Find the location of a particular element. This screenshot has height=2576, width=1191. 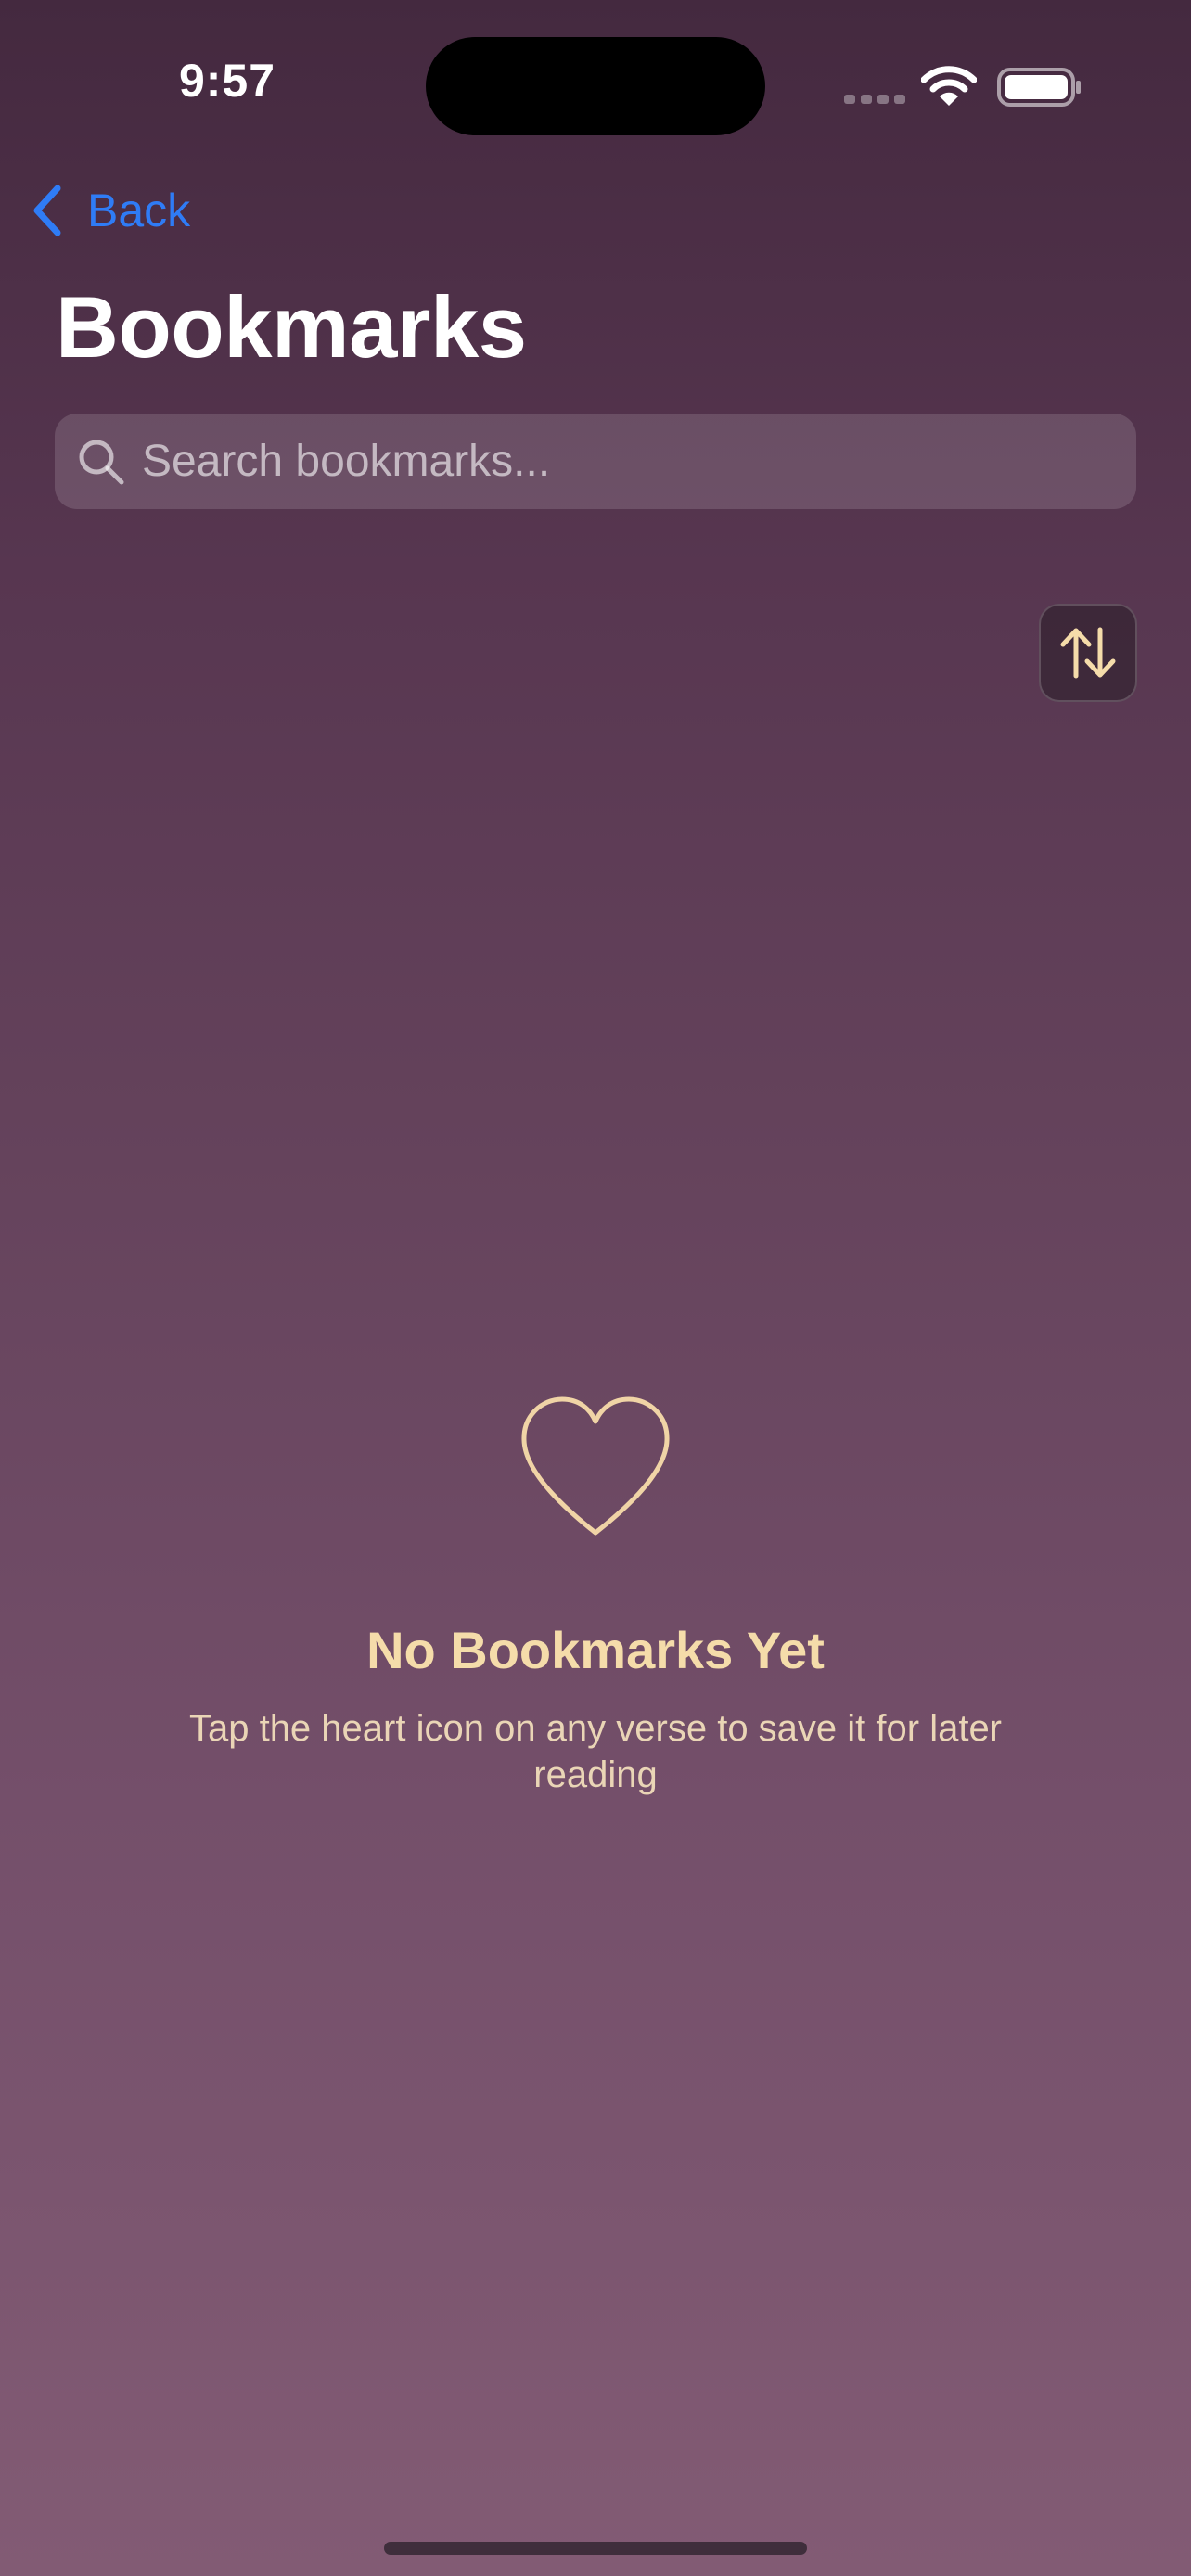

battery-icon is located at coordinates (1039, 87).